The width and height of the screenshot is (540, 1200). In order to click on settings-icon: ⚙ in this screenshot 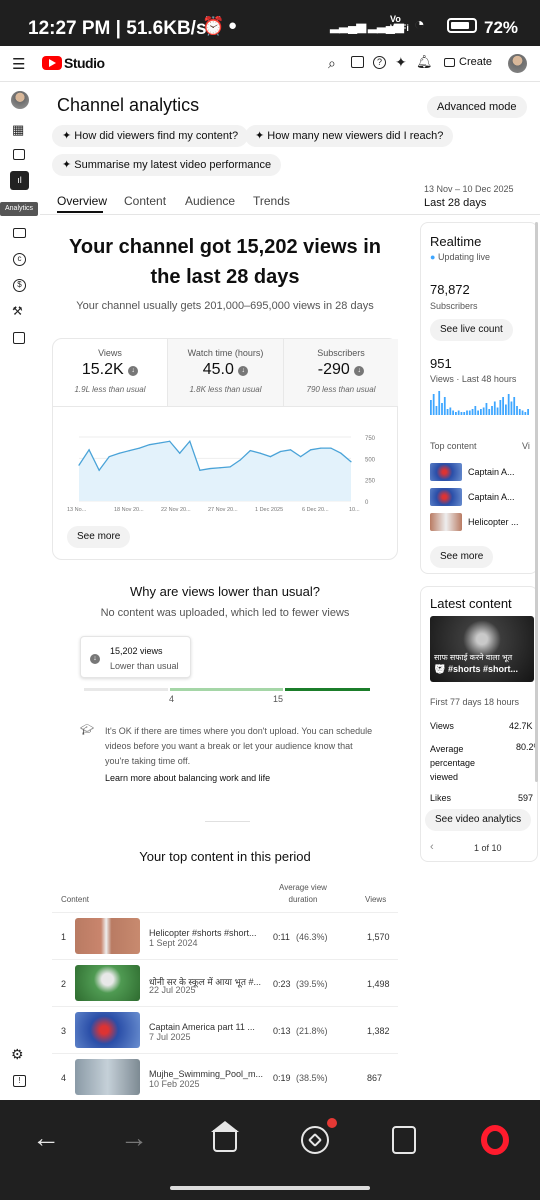, I will do `click(17, 1054)`.